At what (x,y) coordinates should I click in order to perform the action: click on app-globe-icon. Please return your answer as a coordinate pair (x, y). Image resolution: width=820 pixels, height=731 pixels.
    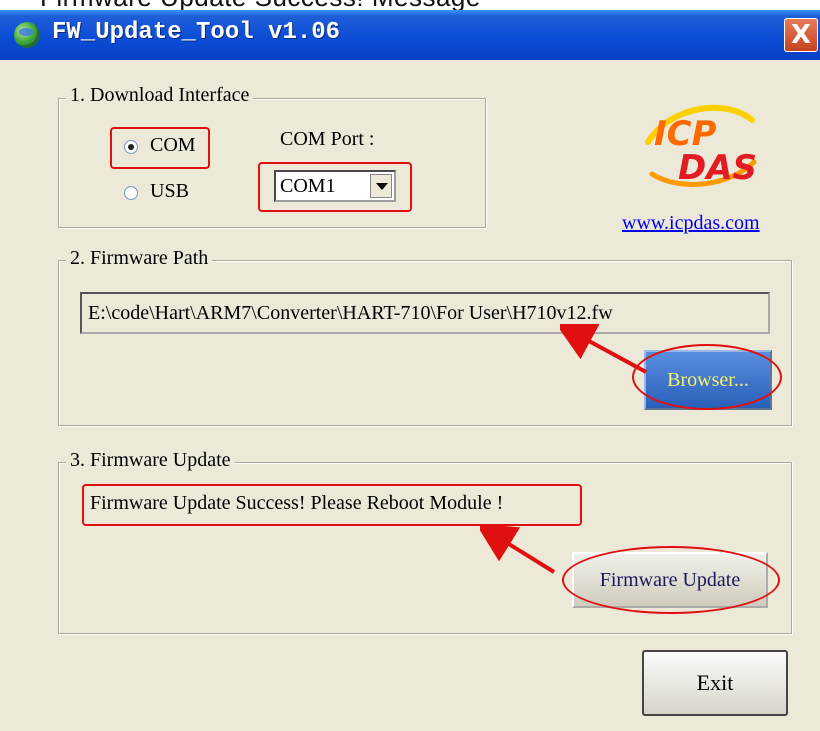
    Looking at the image, I should click on (27, 35).